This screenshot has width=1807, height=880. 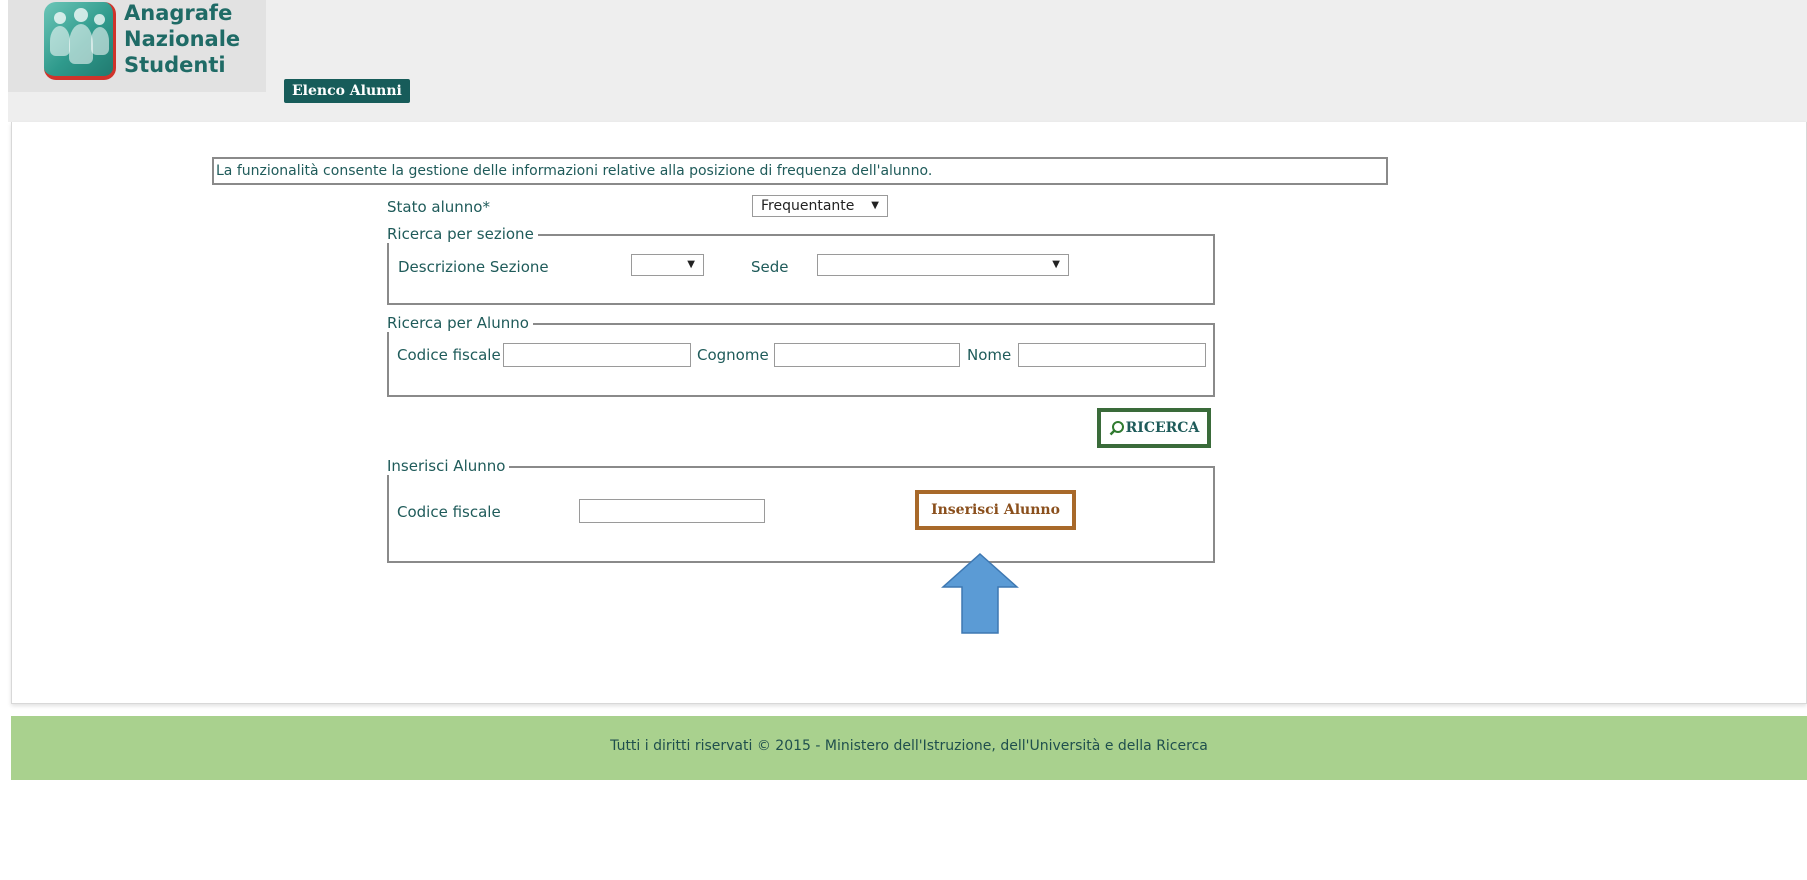 I want to click on descrizione-sezione-select: ▼, so click(x=667, y=265).